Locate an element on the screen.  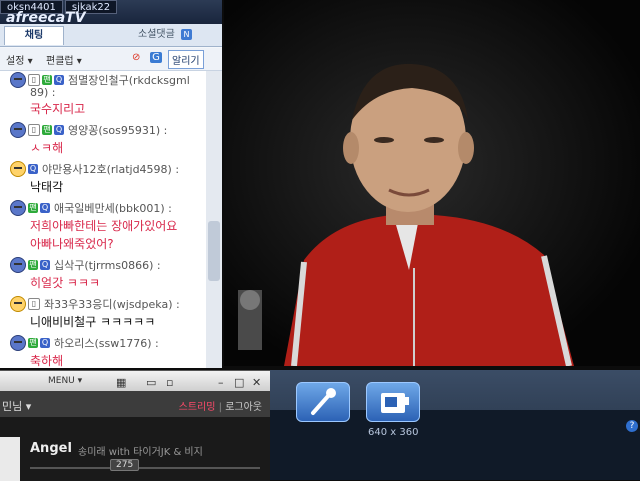
settings-button: 설정 ▾ is located at coordinates (19, 59).